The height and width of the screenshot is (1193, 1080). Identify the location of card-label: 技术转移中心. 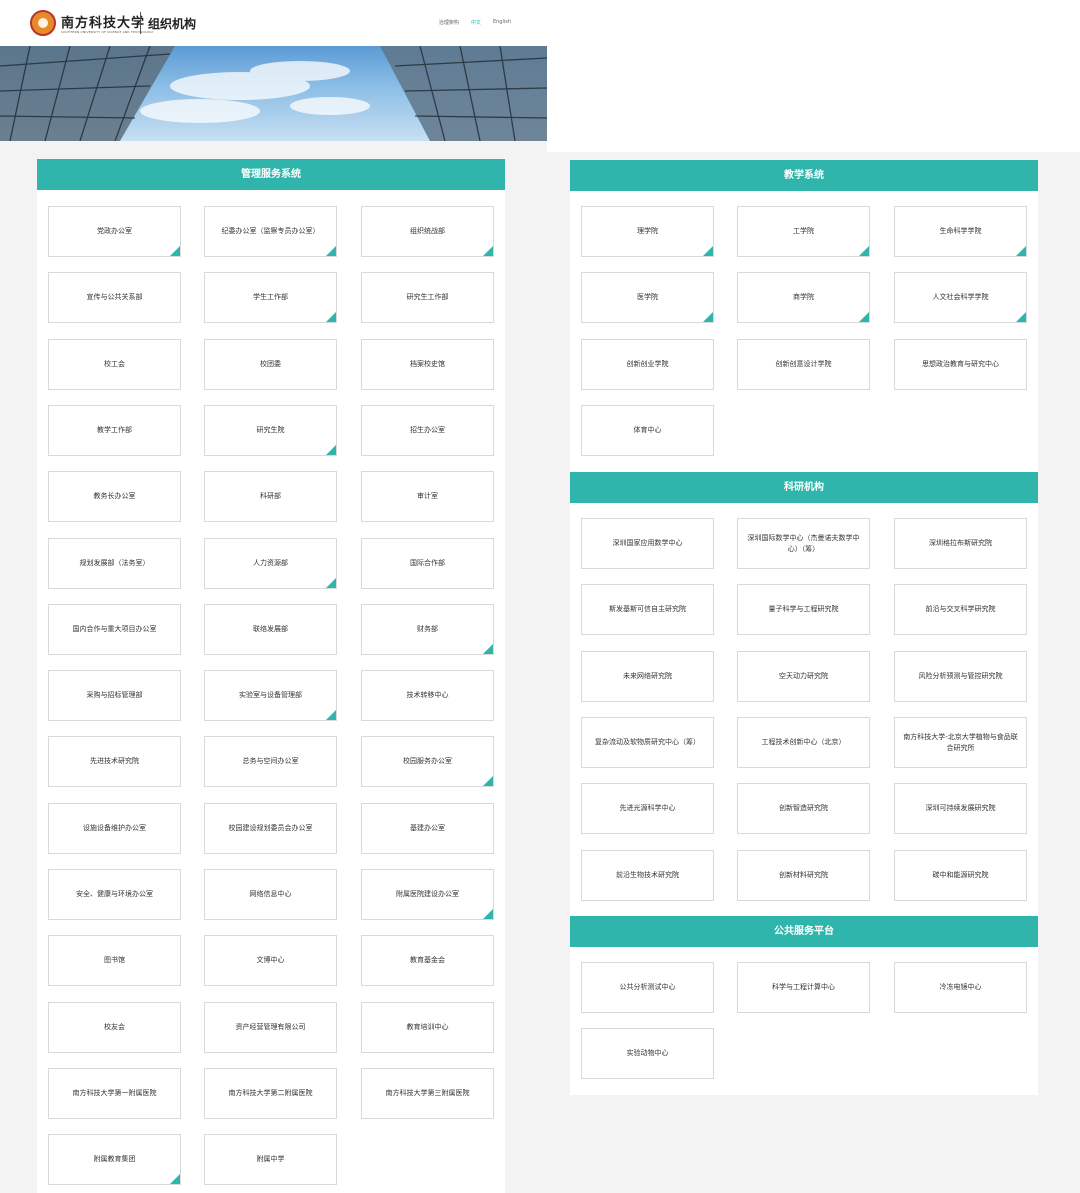
(427, 695).